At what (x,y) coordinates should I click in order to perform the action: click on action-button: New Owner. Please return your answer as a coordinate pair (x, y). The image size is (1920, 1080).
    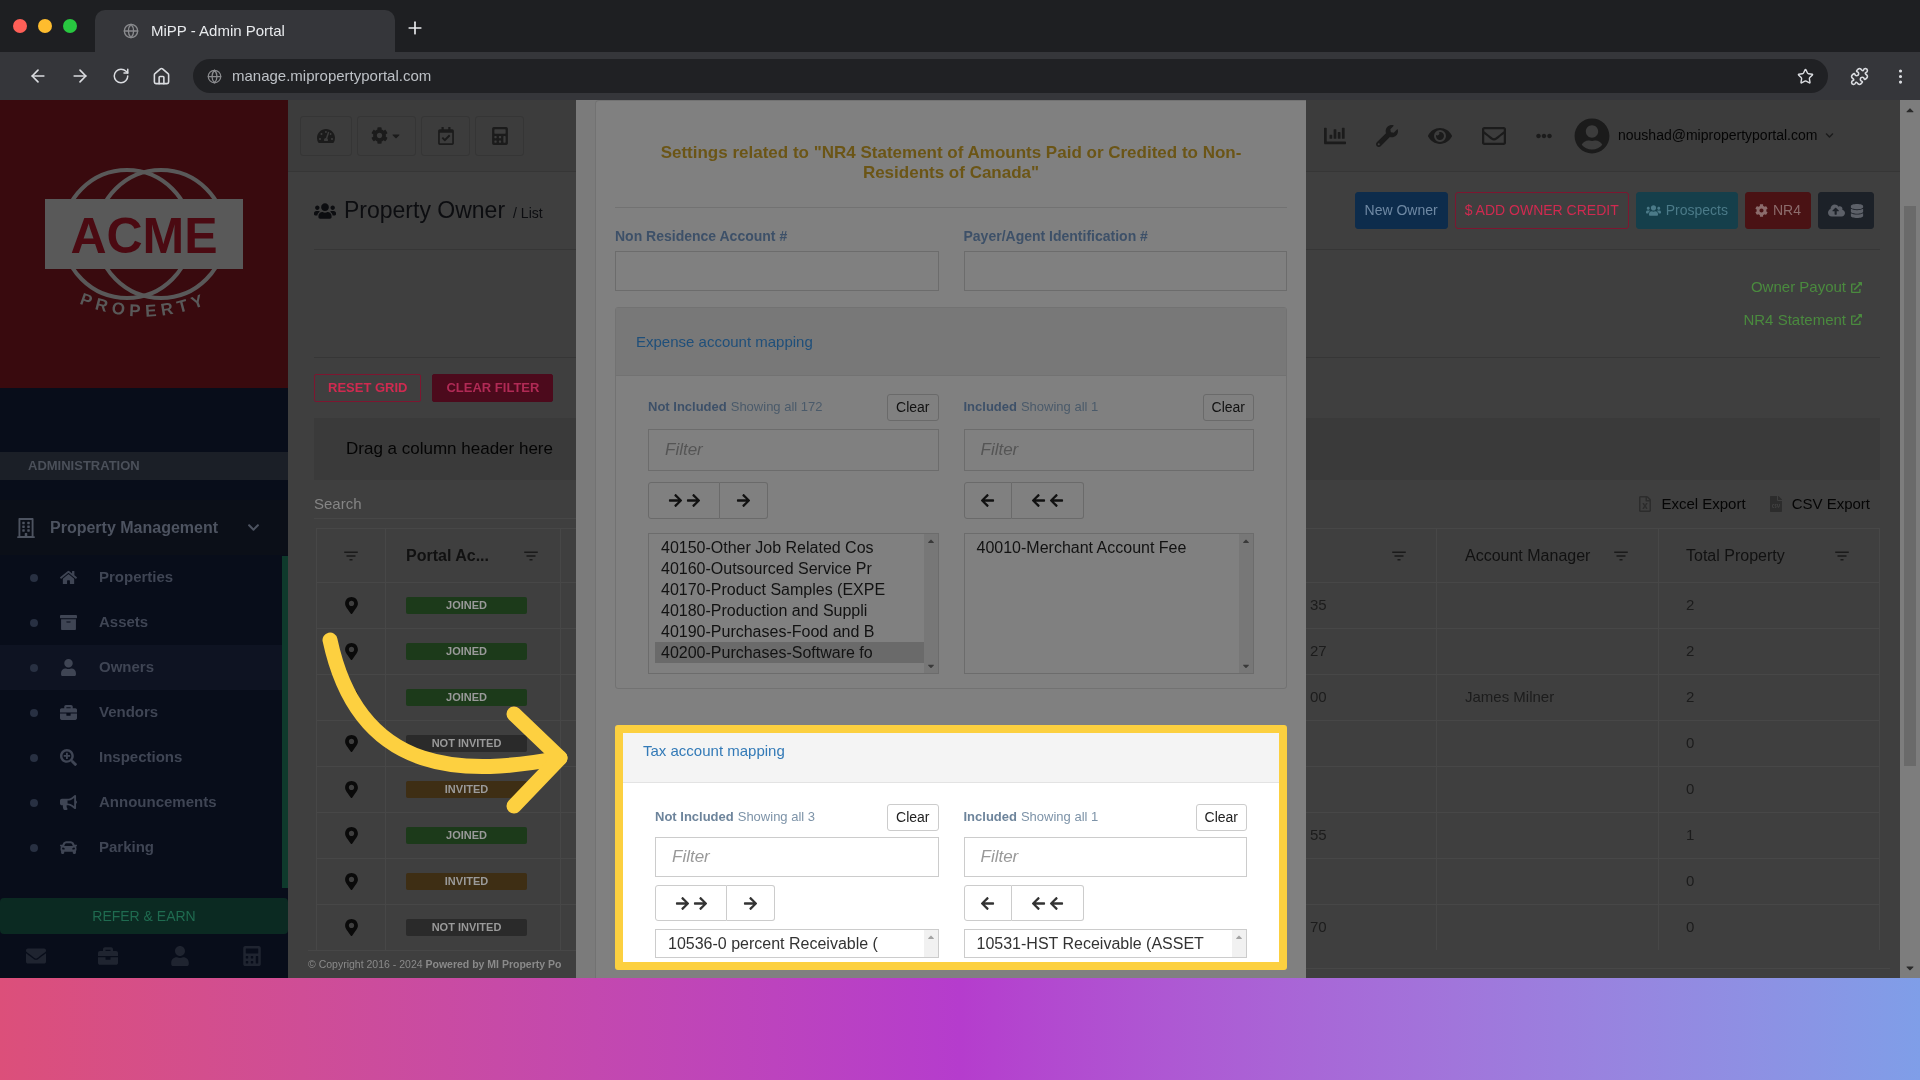
    Looking at the image, I should click on (1401, 210).